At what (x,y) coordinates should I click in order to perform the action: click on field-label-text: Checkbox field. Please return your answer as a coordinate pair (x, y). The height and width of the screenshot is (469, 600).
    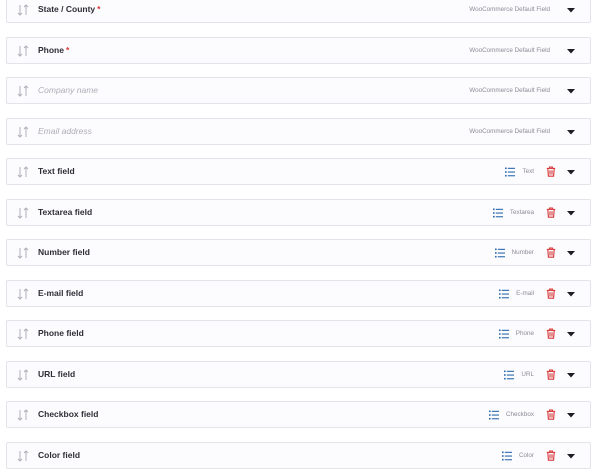
    Looking at the image, I should click on (68, 414).